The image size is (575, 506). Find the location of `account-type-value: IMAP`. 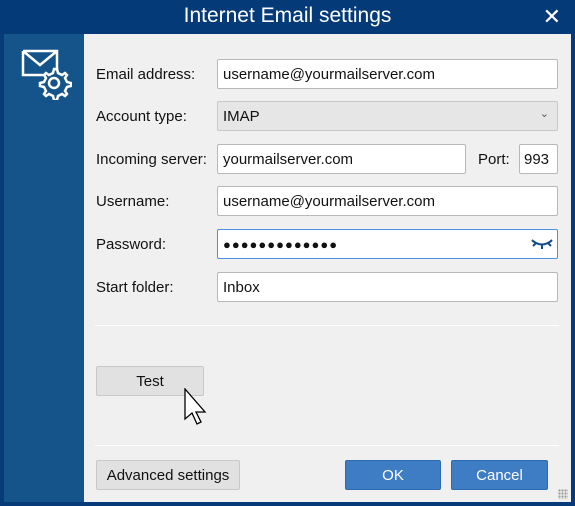

account-type-value: IMAP is located at coordinates (241, 116).